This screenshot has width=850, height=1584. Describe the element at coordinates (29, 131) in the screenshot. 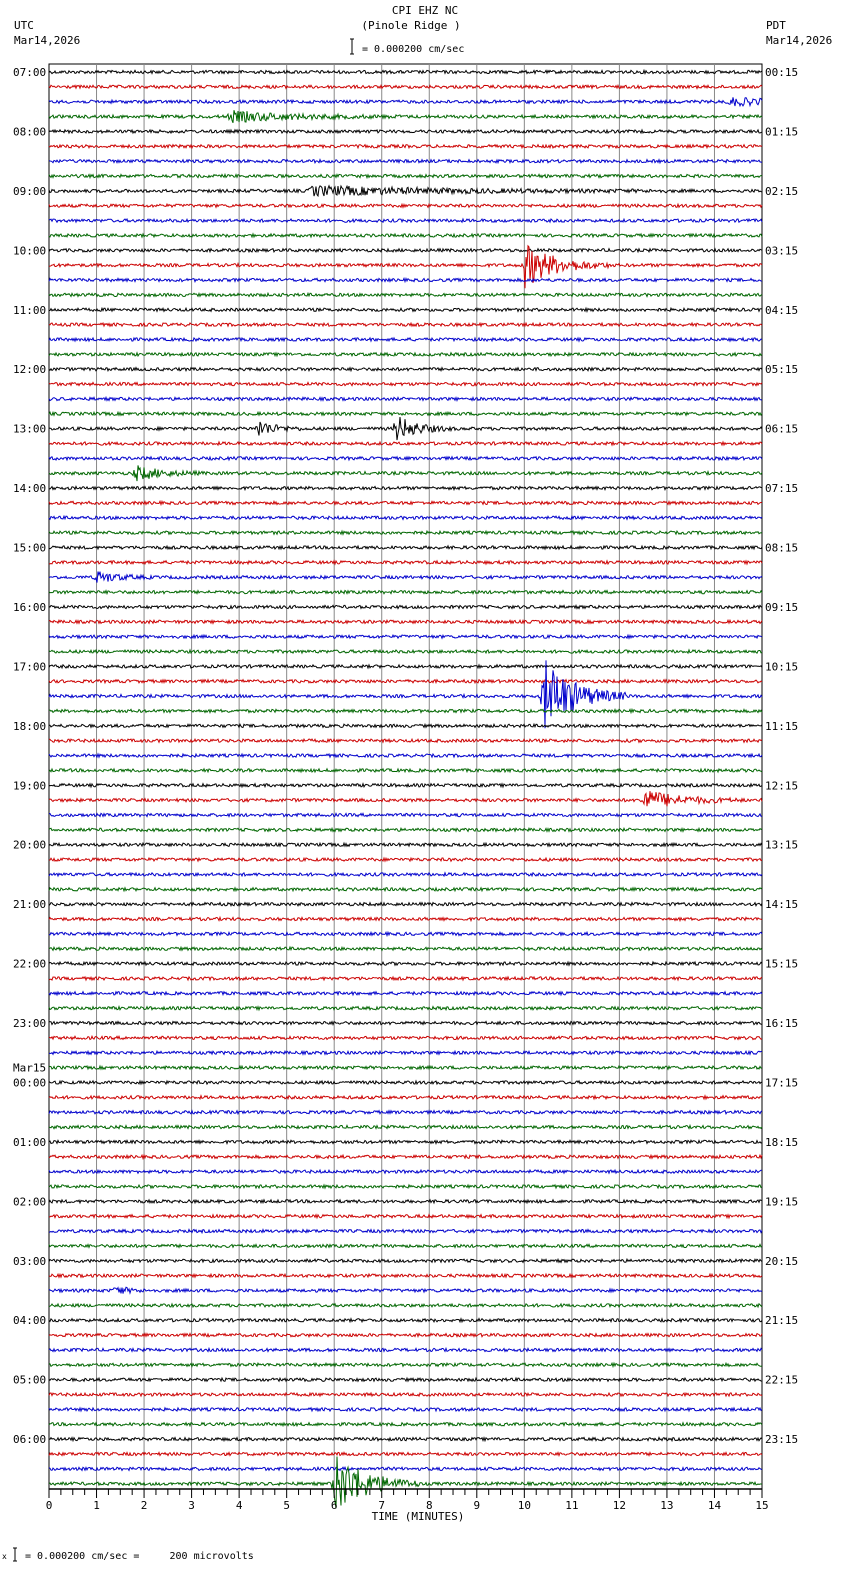

I see `utc-hour-label: 08:00` at that location.